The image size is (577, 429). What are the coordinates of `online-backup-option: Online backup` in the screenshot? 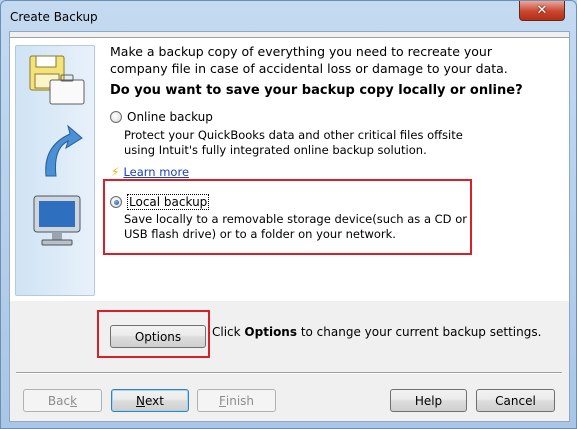 It's located at (161, 117).